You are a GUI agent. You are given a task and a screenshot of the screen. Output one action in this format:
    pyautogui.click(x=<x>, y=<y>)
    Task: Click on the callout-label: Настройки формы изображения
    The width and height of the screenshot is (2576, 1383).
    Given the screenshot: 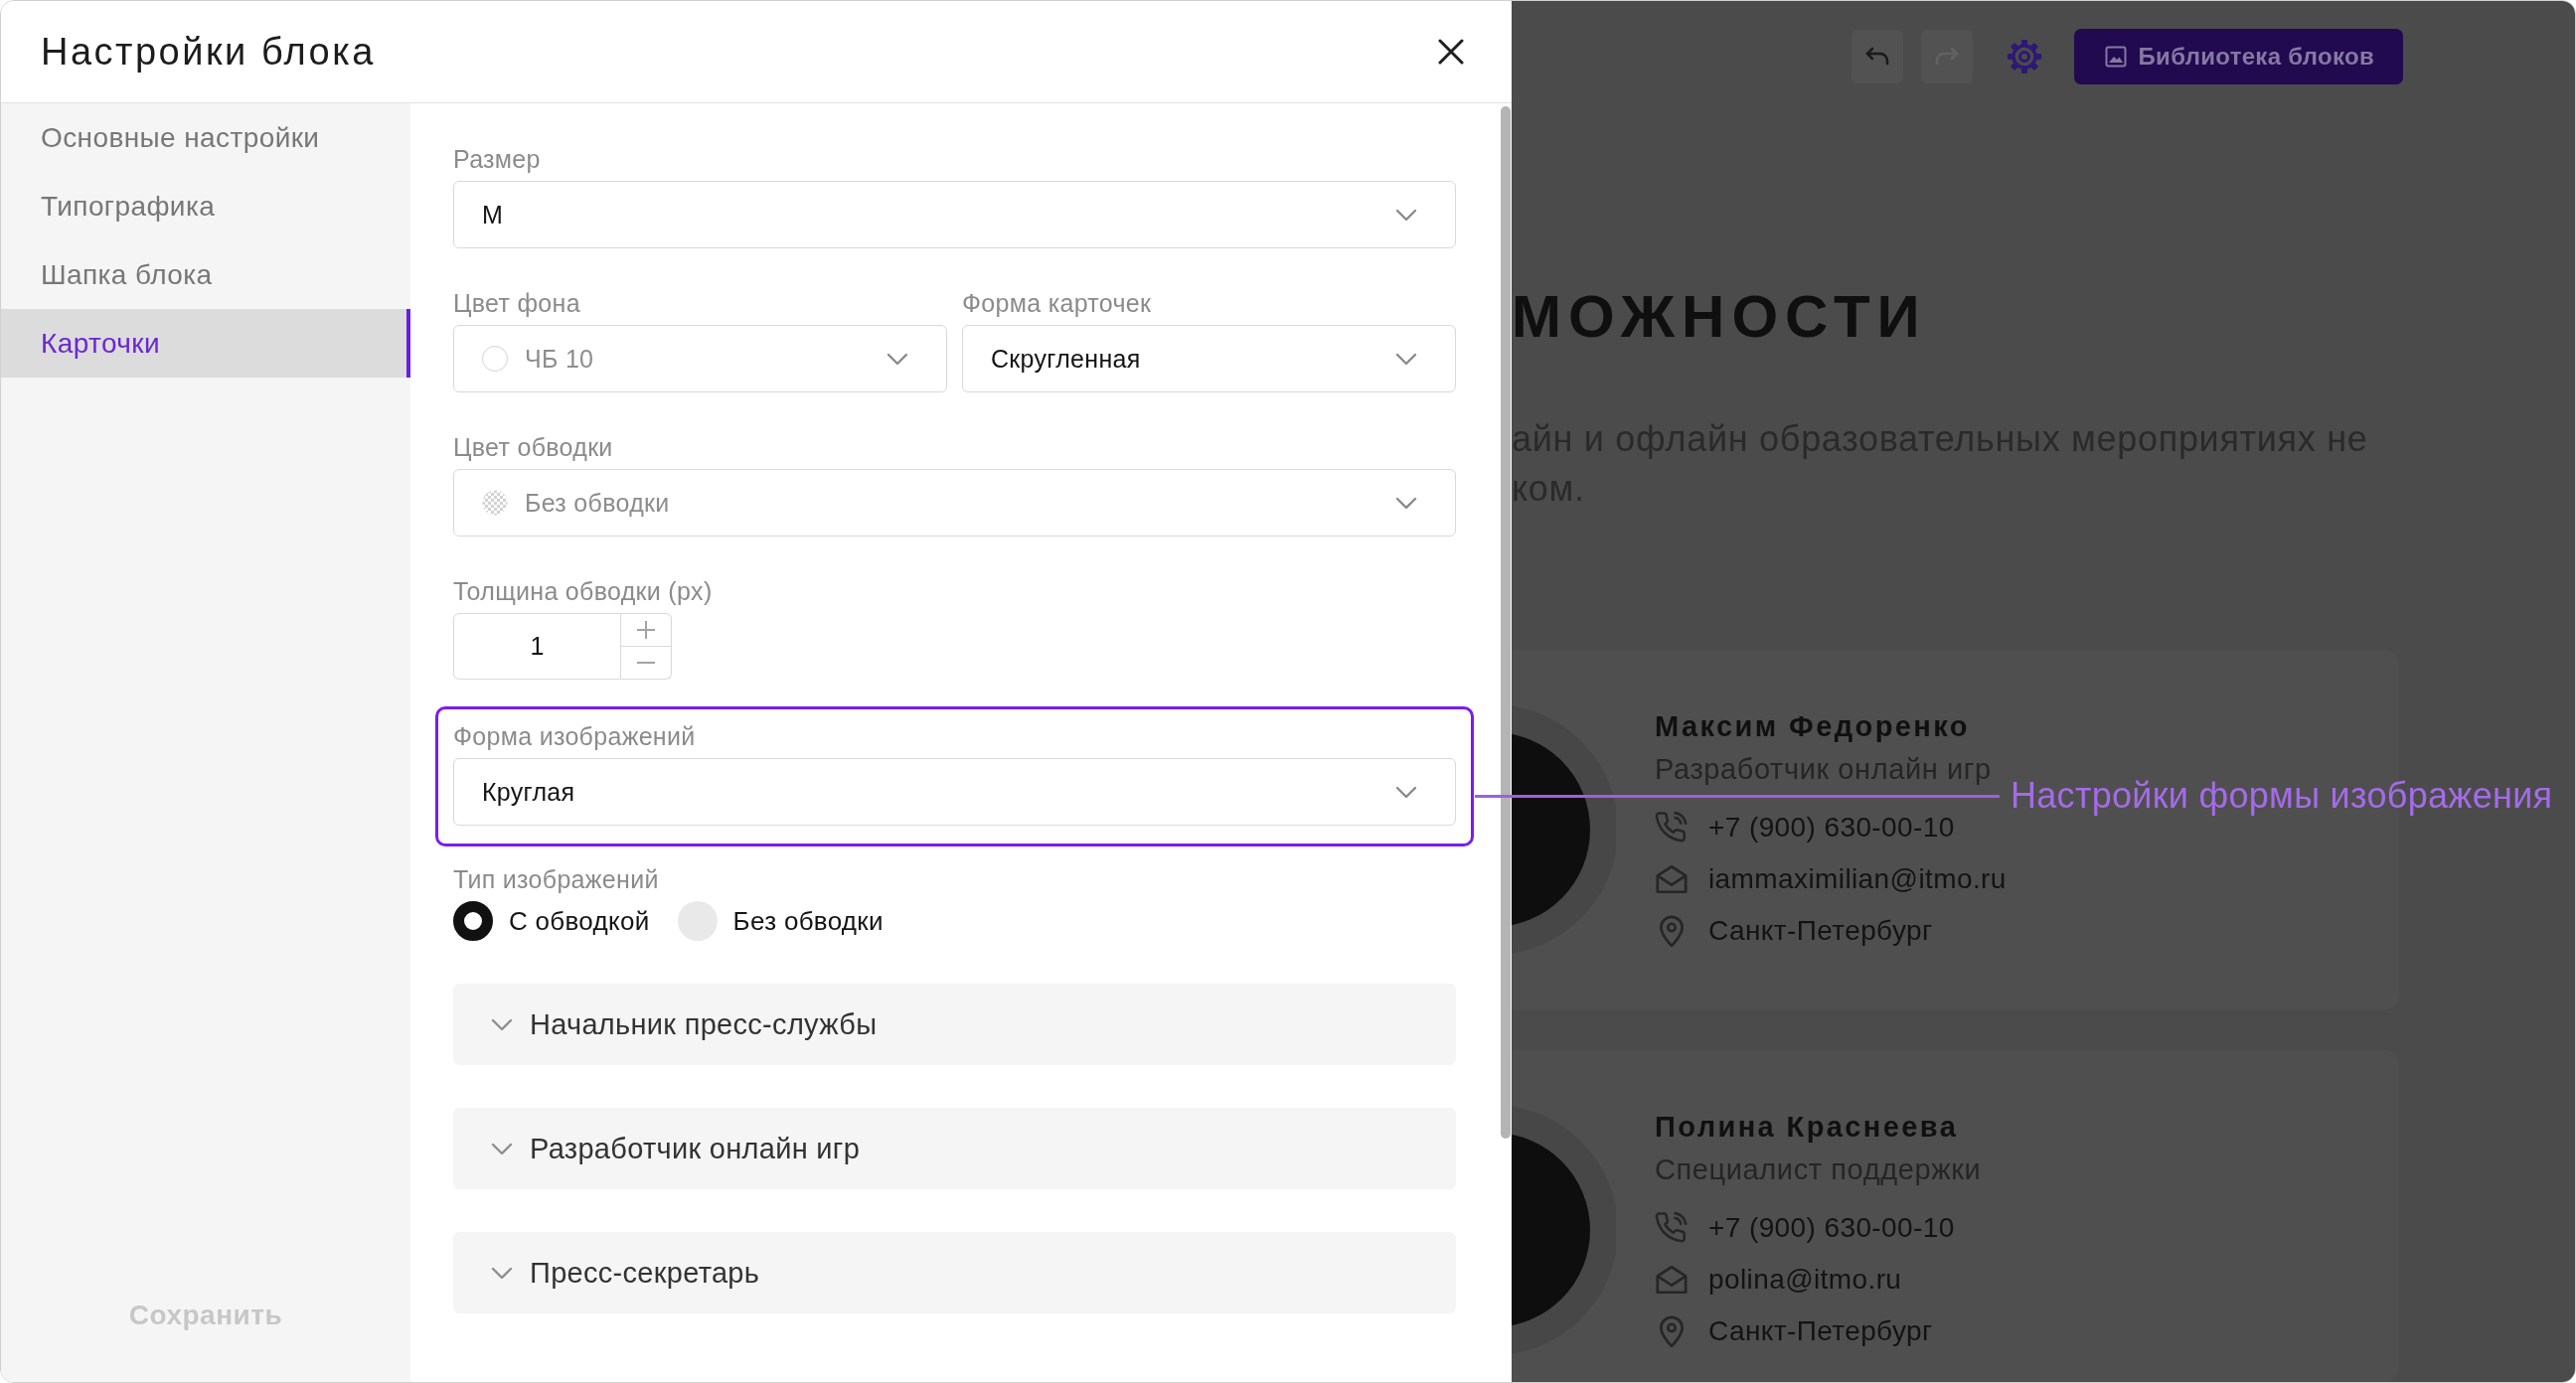 What is the action you would take?
    pyautogui.click(x=2282, y=796)
    